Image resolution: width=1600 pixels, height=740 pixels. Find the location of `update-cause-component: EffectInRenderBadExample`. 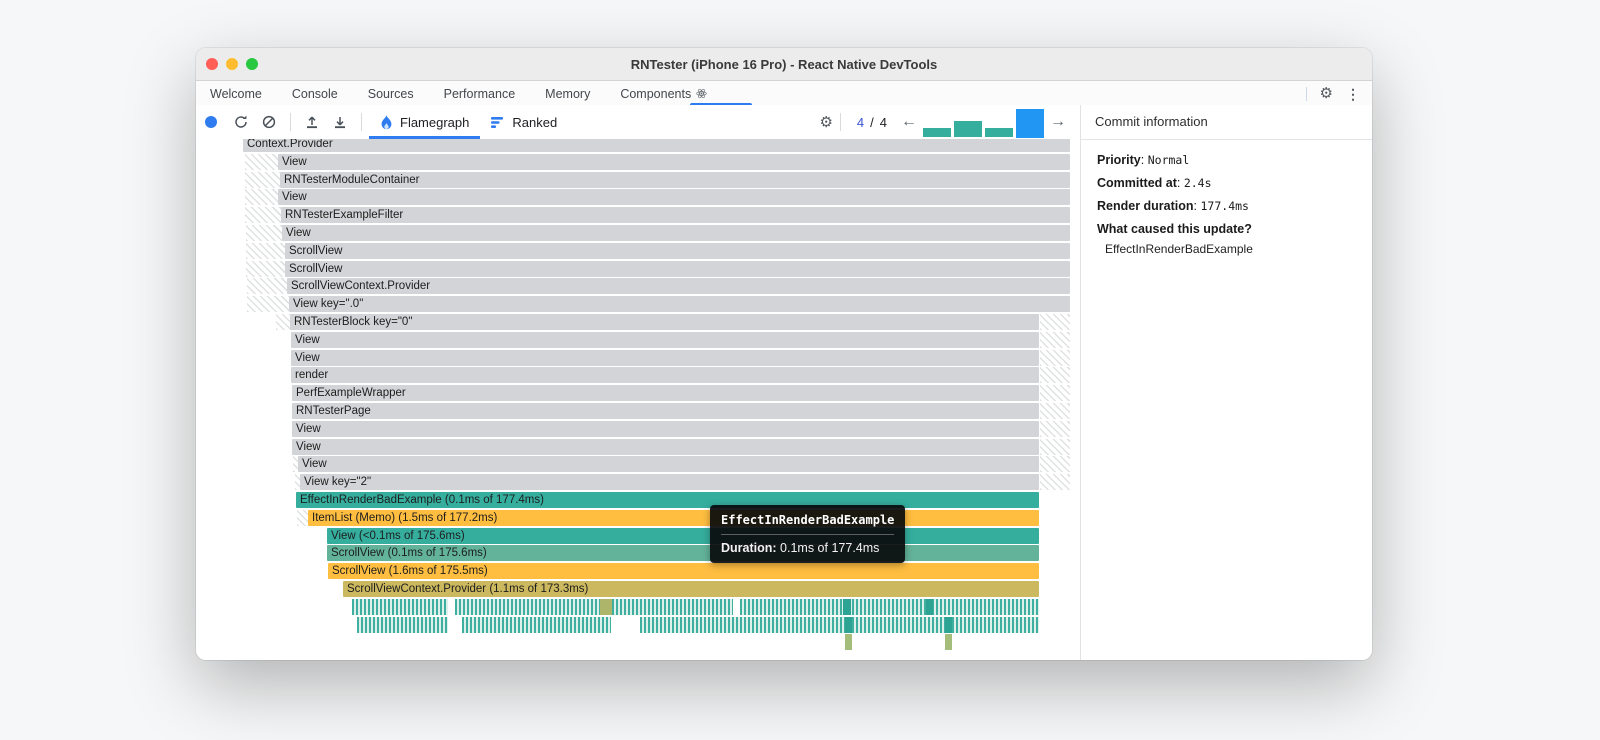

update-cause-component: EffectInRenderBadExample is located at coordinates (1226, 249).